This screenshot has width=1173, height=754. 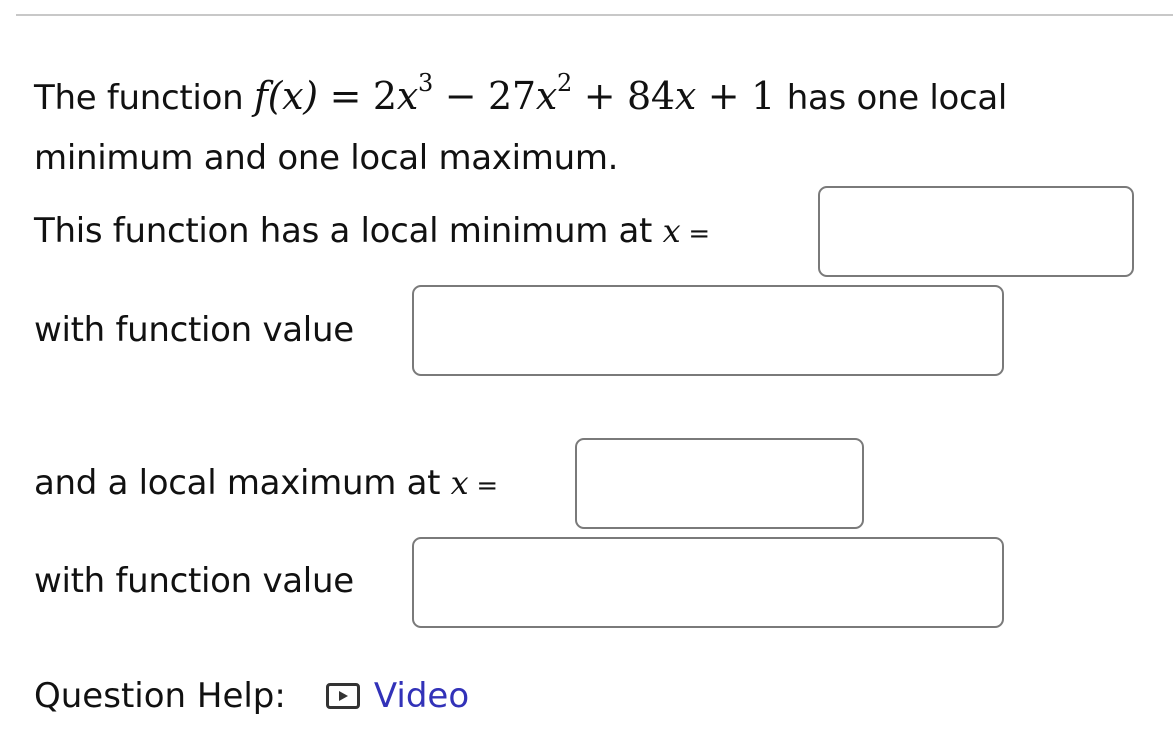 What do you see at coordinates (266, 483) in the screenshot?
I see `max-x-label: and a local maximum at x =` at bounding box center [266, 483].